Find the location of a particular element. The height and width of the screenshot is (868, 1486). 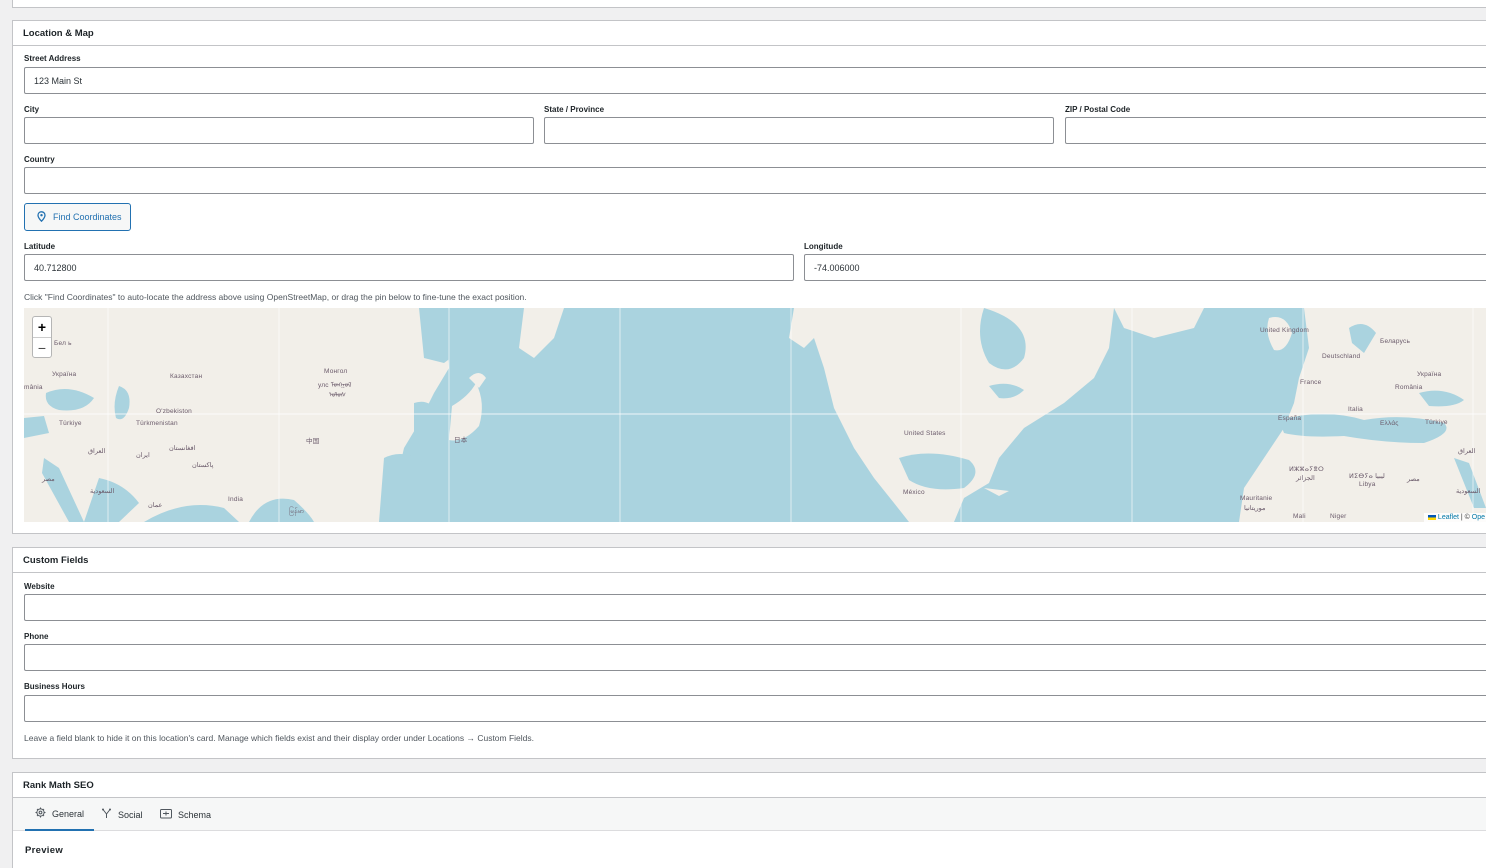

map-label-afghanistan: افغانستان is located at coordinates (182, 448).